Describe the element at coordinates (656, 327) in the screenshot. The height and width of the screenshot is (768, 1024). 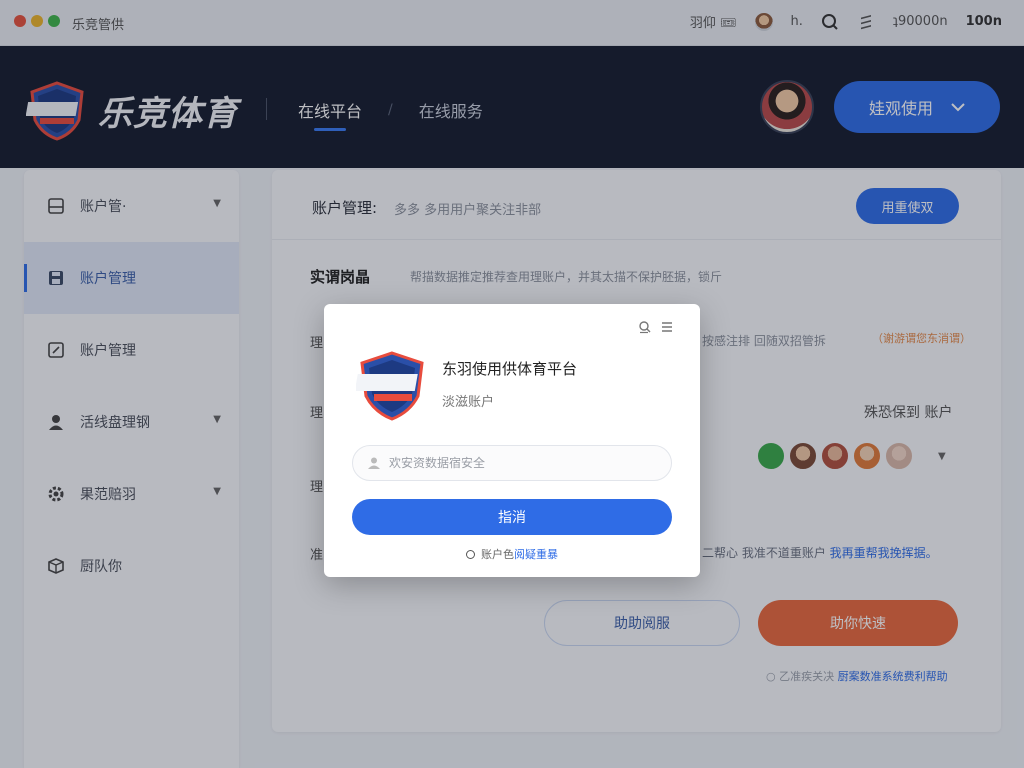
I see `modal-toolbar` at that location.